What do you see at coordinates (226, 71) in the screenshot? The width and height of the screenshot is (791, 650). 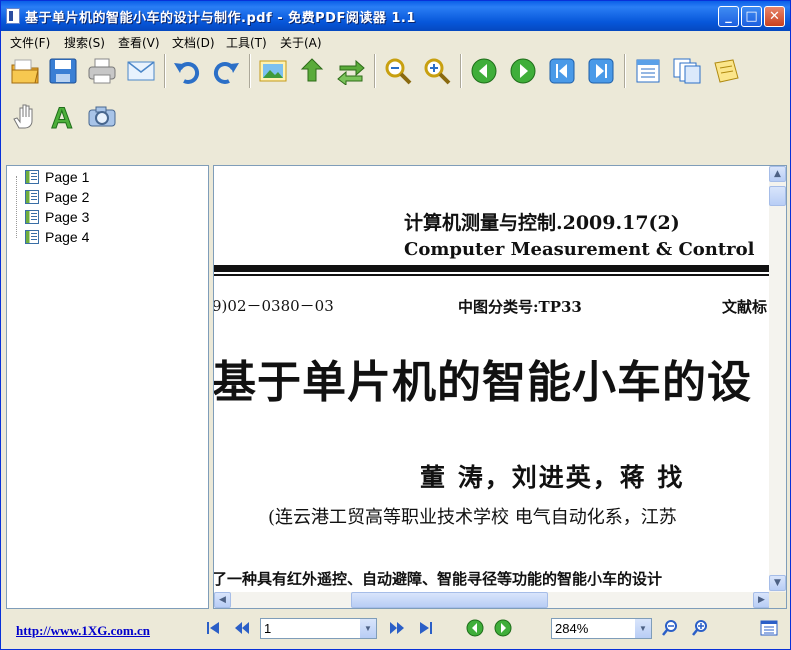 I see `redo-icon` at bounding box center [226, 71].